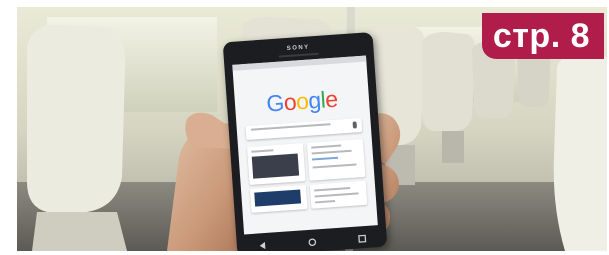 Image resolution: width=609 pixels, height=255 pixels. What do you see at coordinates (312, 241) in the screenshot?
I see `home-icon` at bounding box center [312, 241].